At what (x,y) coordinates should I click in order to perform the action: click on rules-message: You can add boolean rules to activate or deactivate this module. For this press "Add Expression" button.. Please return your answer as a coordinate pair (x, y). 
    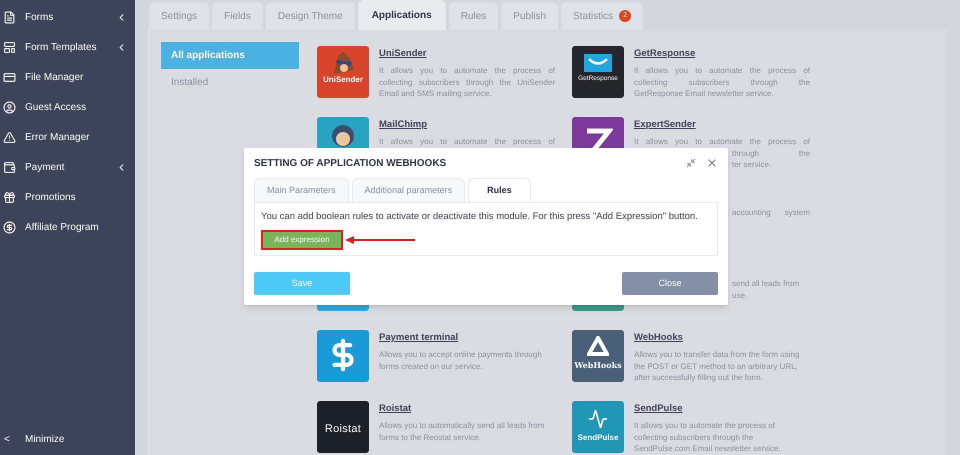
    Looking at the image, I should click on (480, 217).